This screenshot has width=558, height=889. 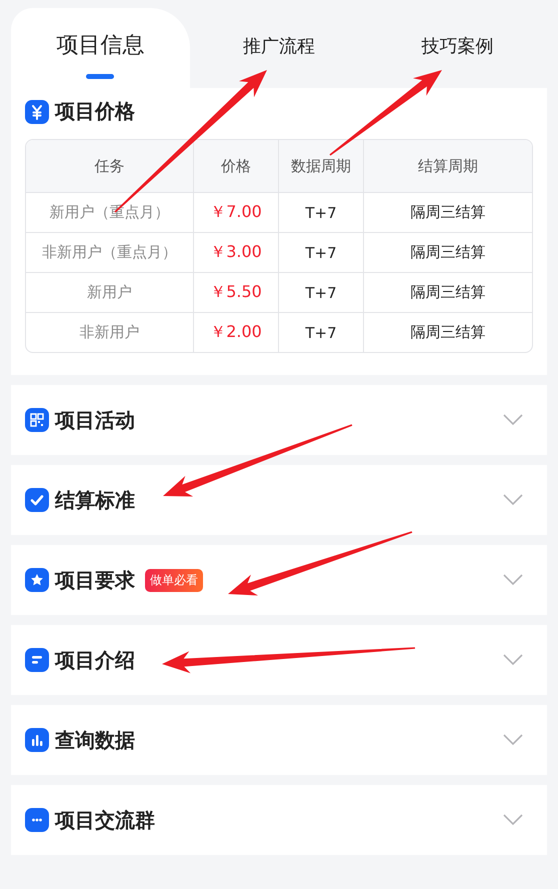 I want to click on collapsible-section: 项目介绍, so click(x=279, y=660).